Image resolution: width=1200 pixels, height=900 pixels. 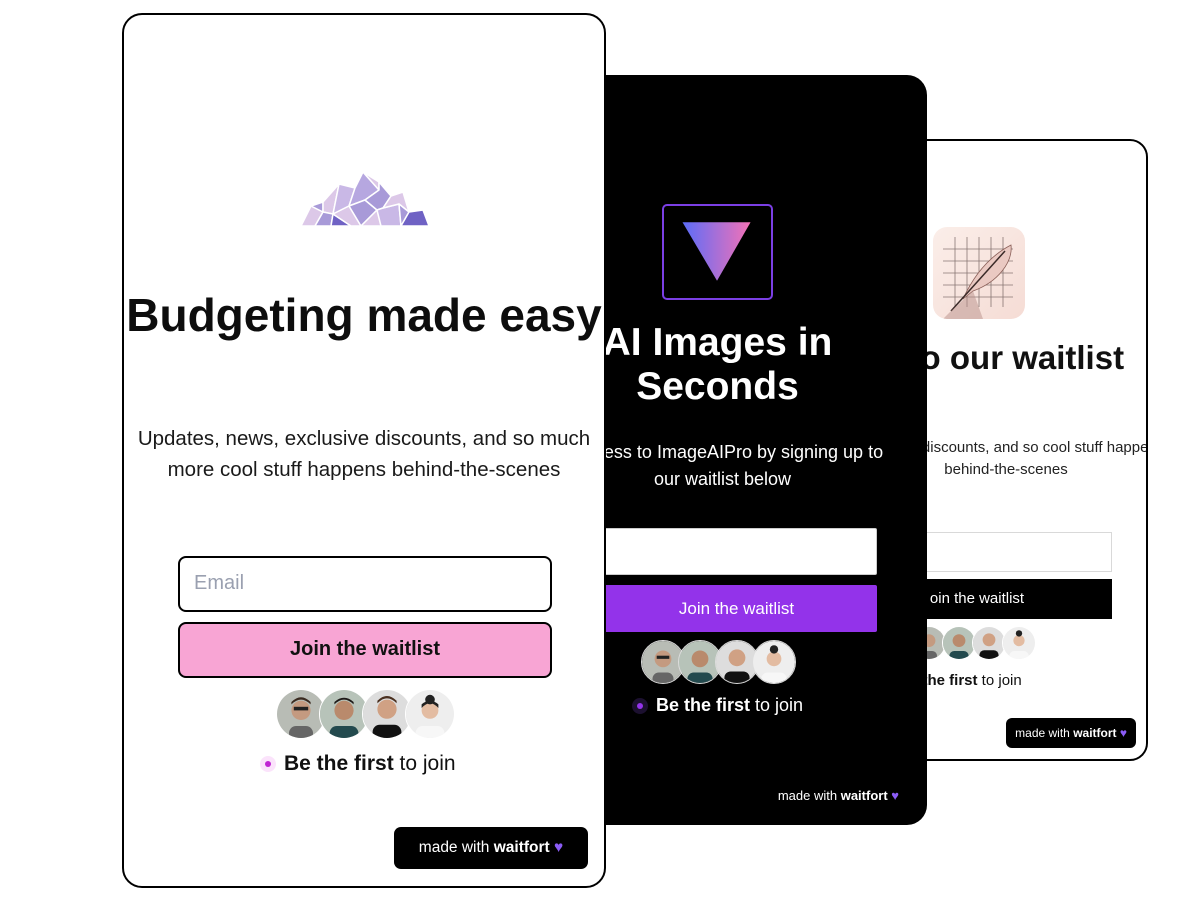 I want to click on mountain-polygon-logo-icon, so click(x=365, y=200).